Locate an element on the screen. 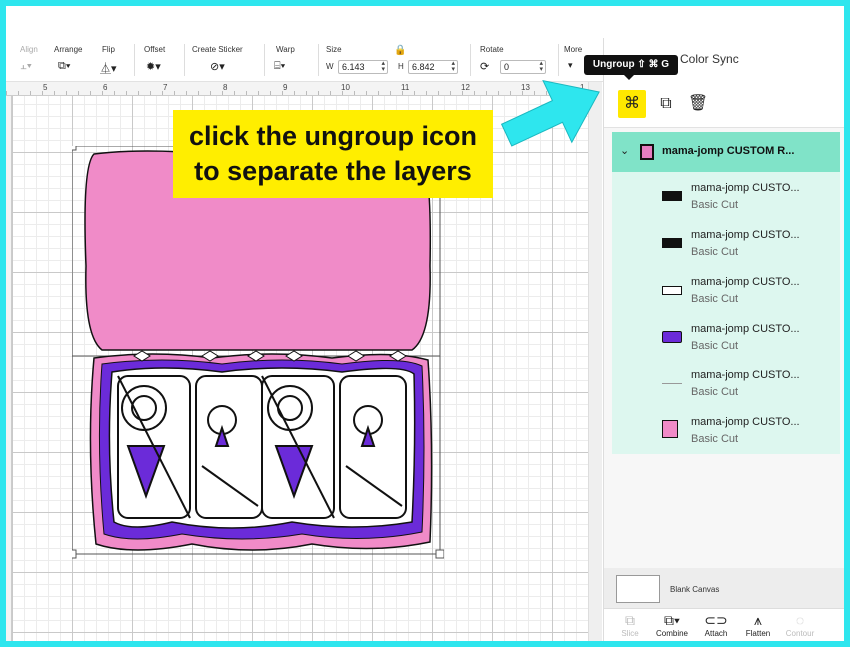 The image size is (850, 647). delete-button: 🗑 is located at coordinates (698, 104).